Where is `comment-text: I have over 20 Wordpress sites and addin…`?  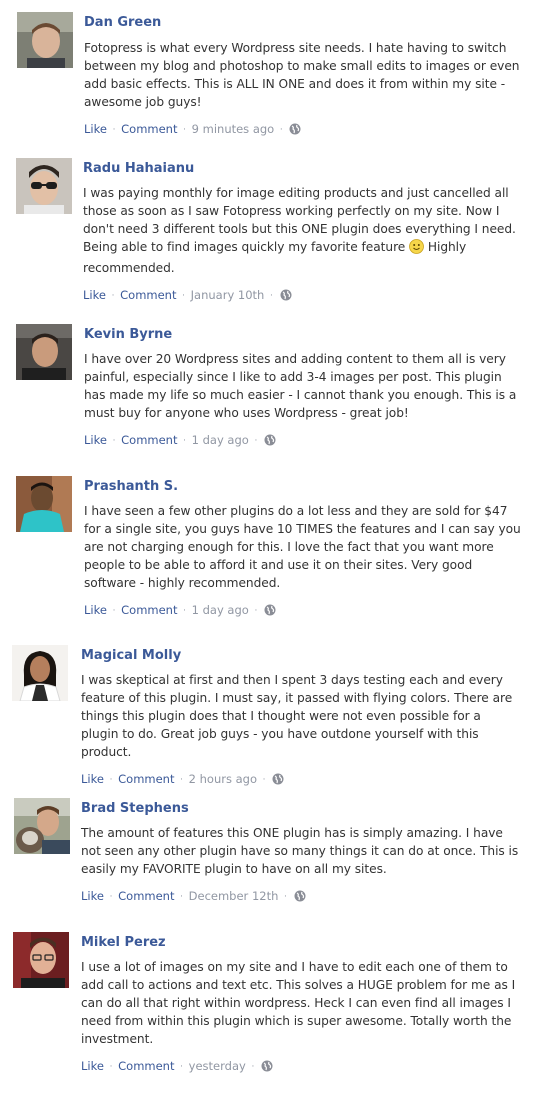
comment-text: I have over 20 Wordpress sites and addin… is located at coordinates (300, 386).